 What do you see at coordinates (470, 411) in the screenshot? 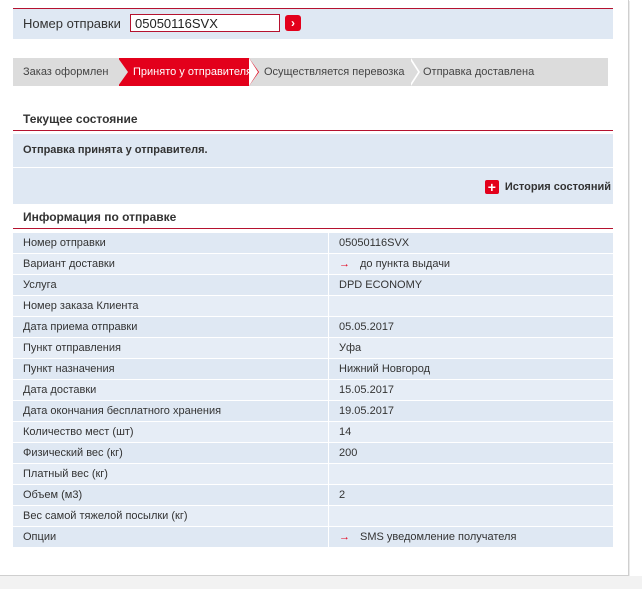
I see `row-value: 19.05.2017` at bounding box center [470, 411].